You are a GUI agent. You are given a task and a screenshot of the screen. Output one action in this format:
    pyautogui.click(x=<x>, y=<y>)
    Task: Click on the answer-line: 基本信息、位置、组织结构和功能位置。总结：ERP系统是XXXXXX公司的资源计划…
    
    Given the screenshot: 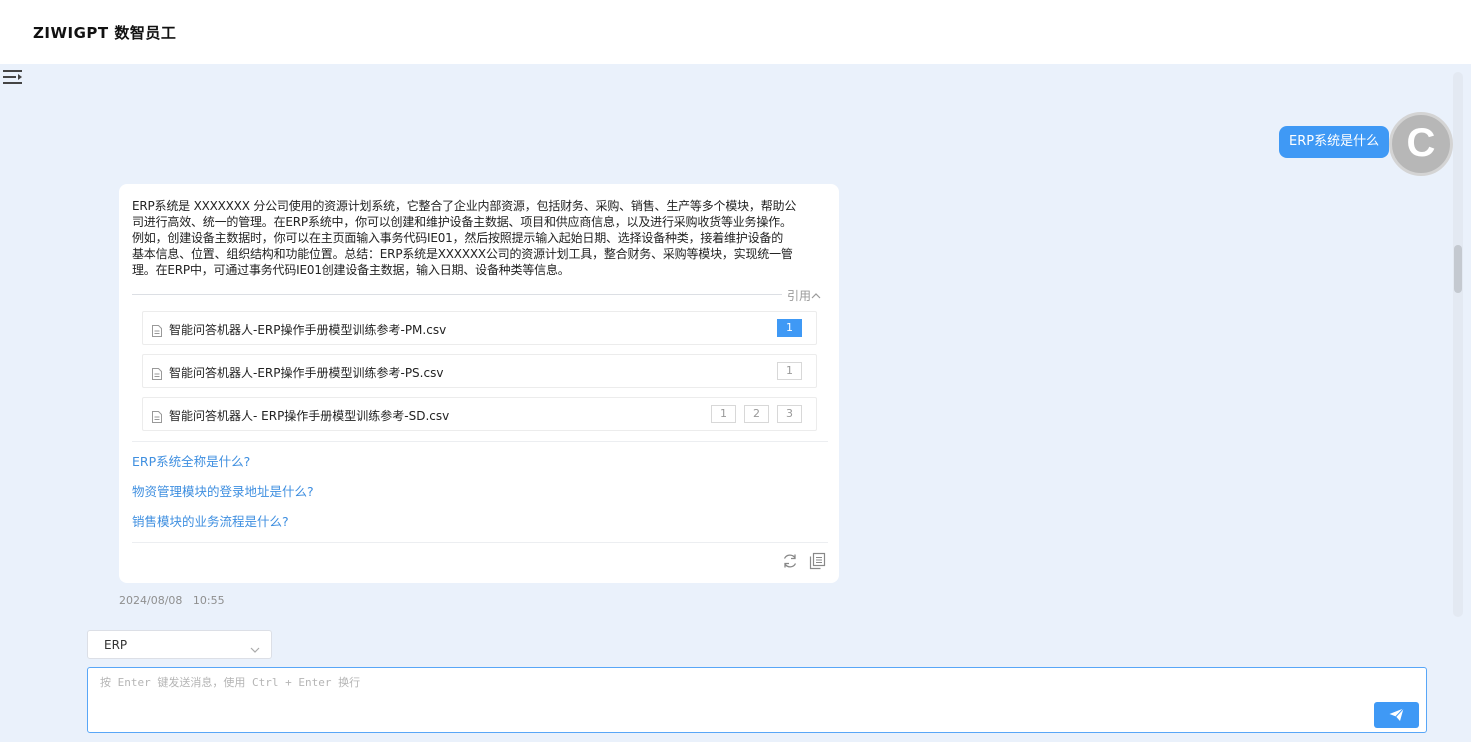 What is the action you would take?
    pyautogui.click(x=462, y=254)
    